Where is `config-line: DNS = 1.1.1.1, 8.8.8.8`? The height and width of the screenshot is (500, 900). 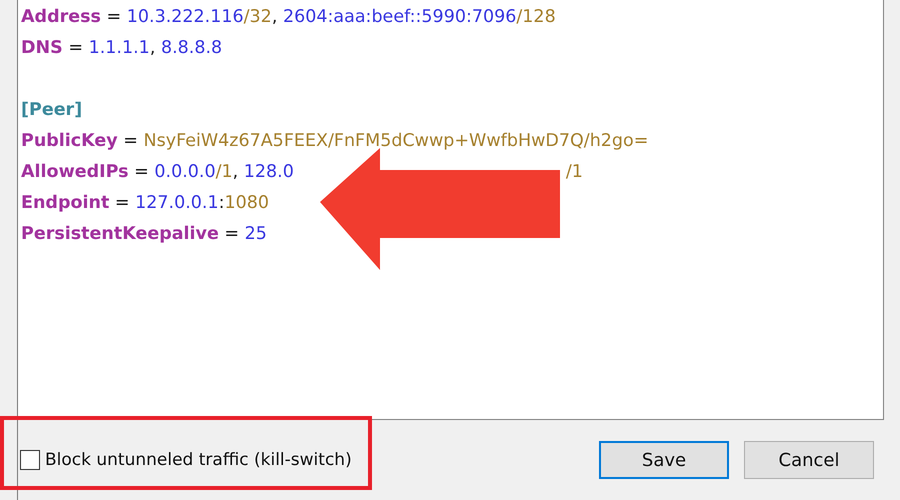
config-line: DNS = 1.1.1.1, 8.8.8.8 is located at coordinates (122, 48).